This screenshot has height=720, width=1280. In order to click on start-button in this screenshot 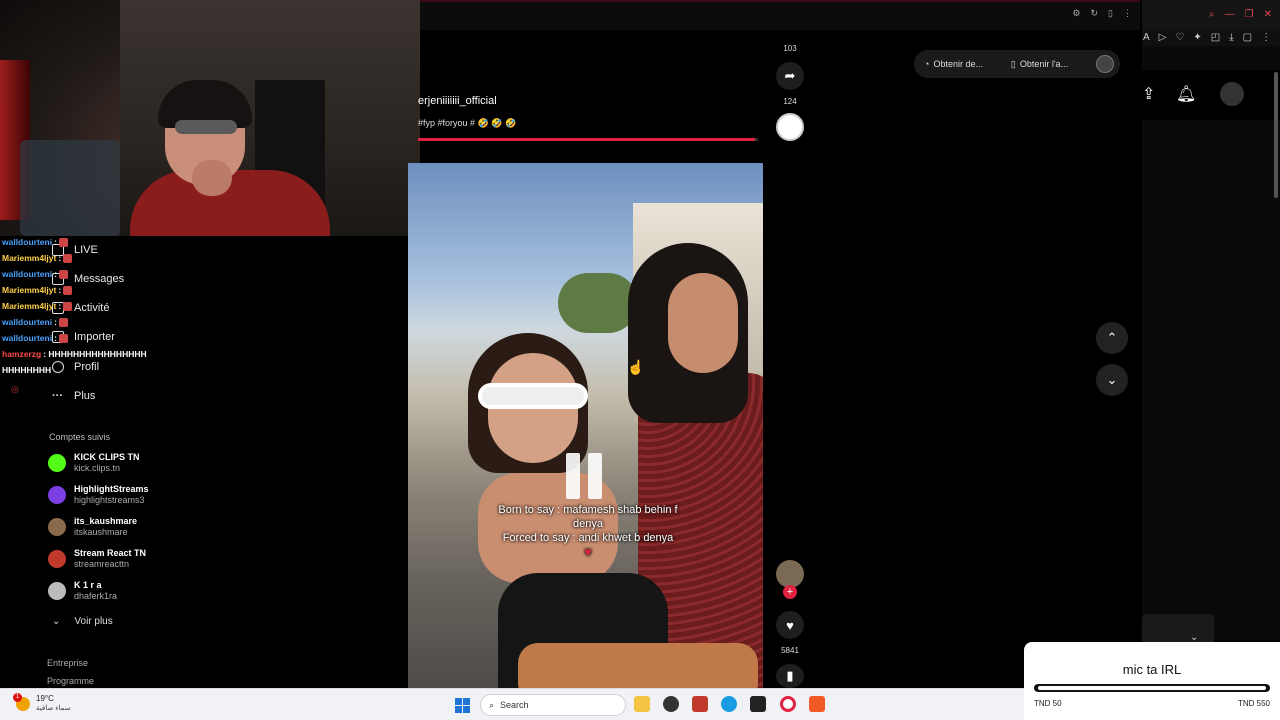, I will do `click(462, 705)`.